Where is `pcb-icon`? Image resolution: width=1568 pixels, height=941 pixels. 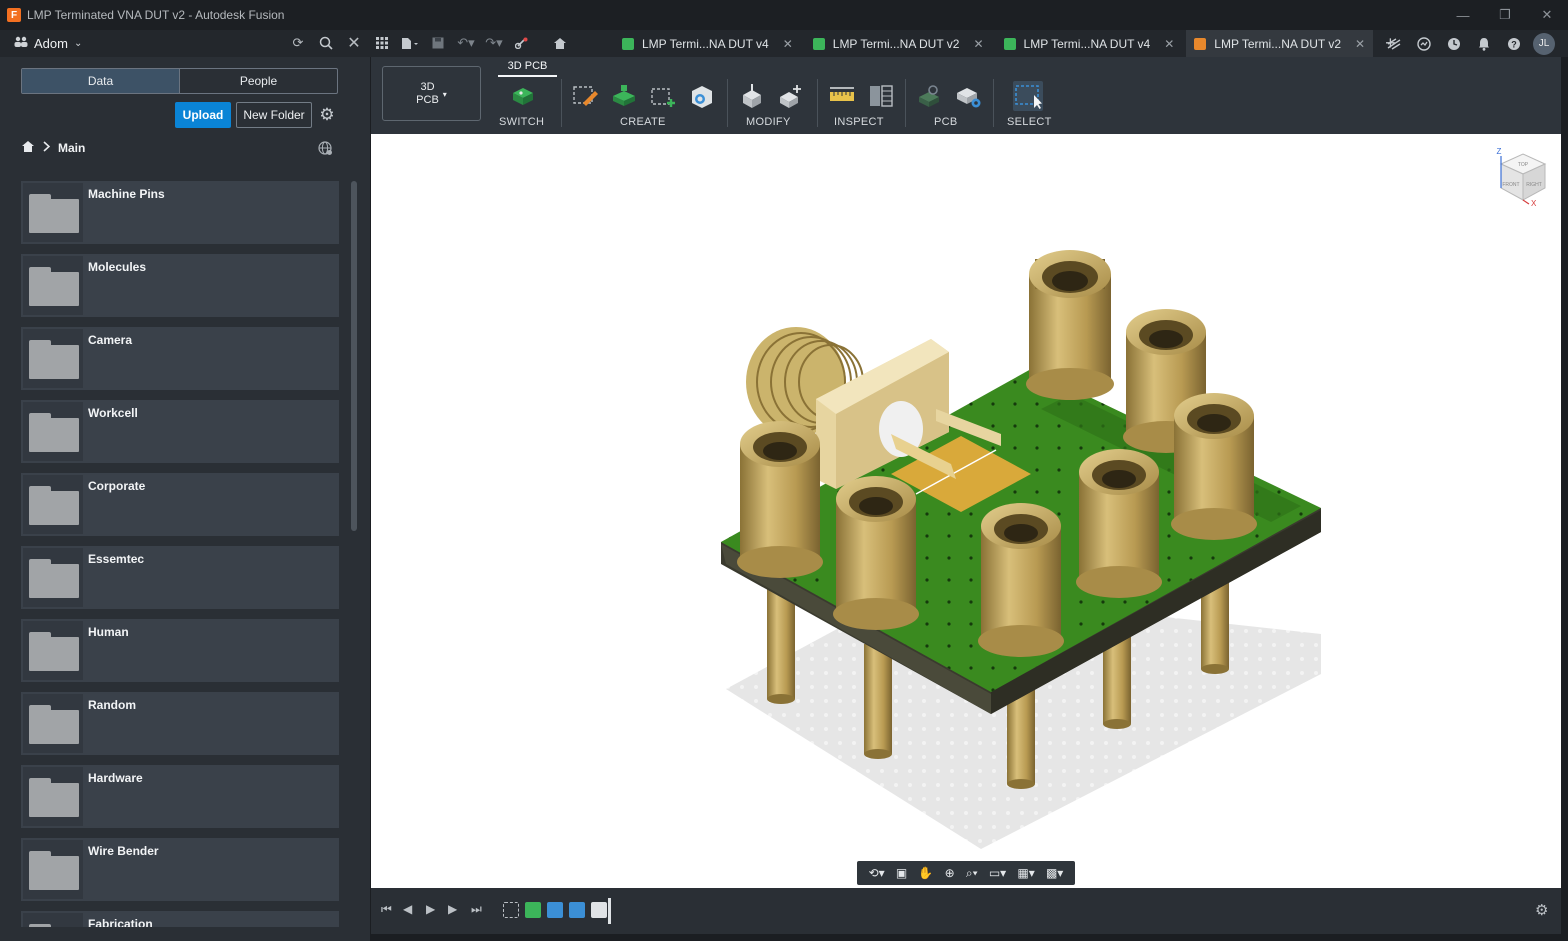
pcb-icon is located at coordinates (1009, 43).